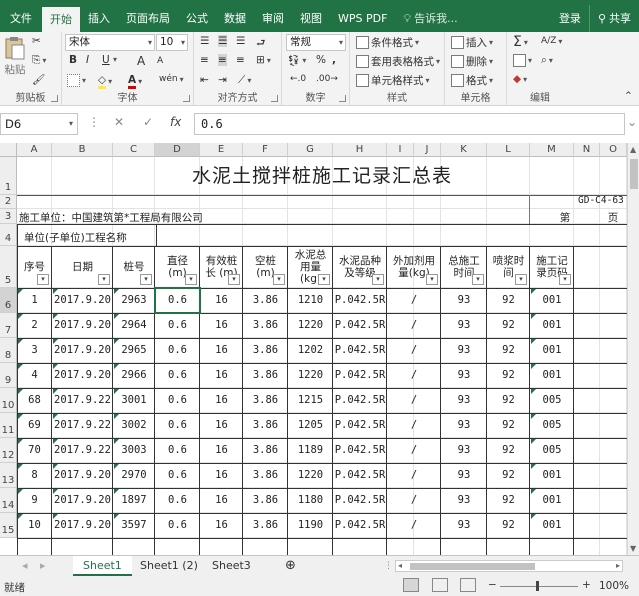 The height and width of the screenshot is (596, 639). Describe the element at coordinates (94, 238) in the screenshot. I see `project-name-label: 单位(子单位)工程名称` at that location.